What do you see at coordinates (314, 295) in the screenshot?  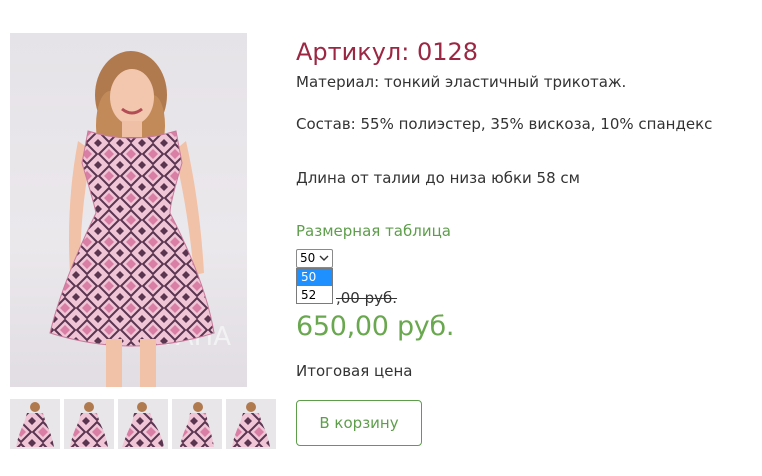 I see `size-option: 52` at bounding box center [314, 295].